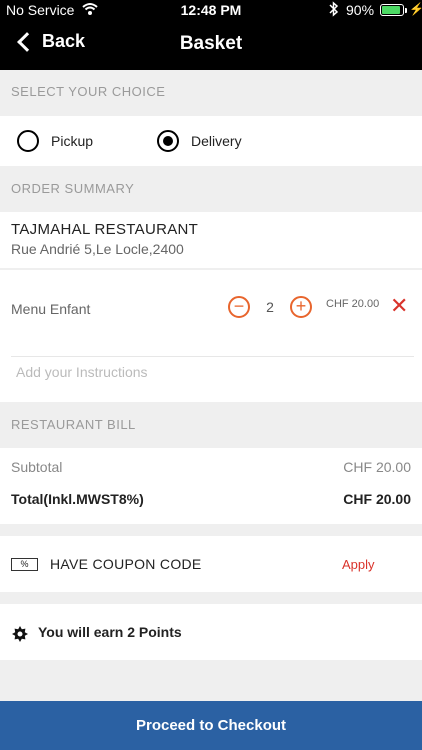  Describe the element at coordinates (37, 467) in the screenshot. I see `subtotal-label: Subtotal` at that location.